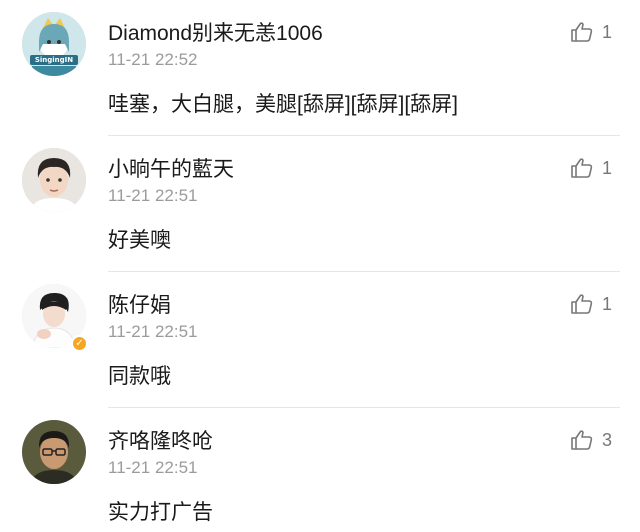  Describe the element at coordinates (139, 304) in the screenshot. I see `username: 陈仔娟` at that location.